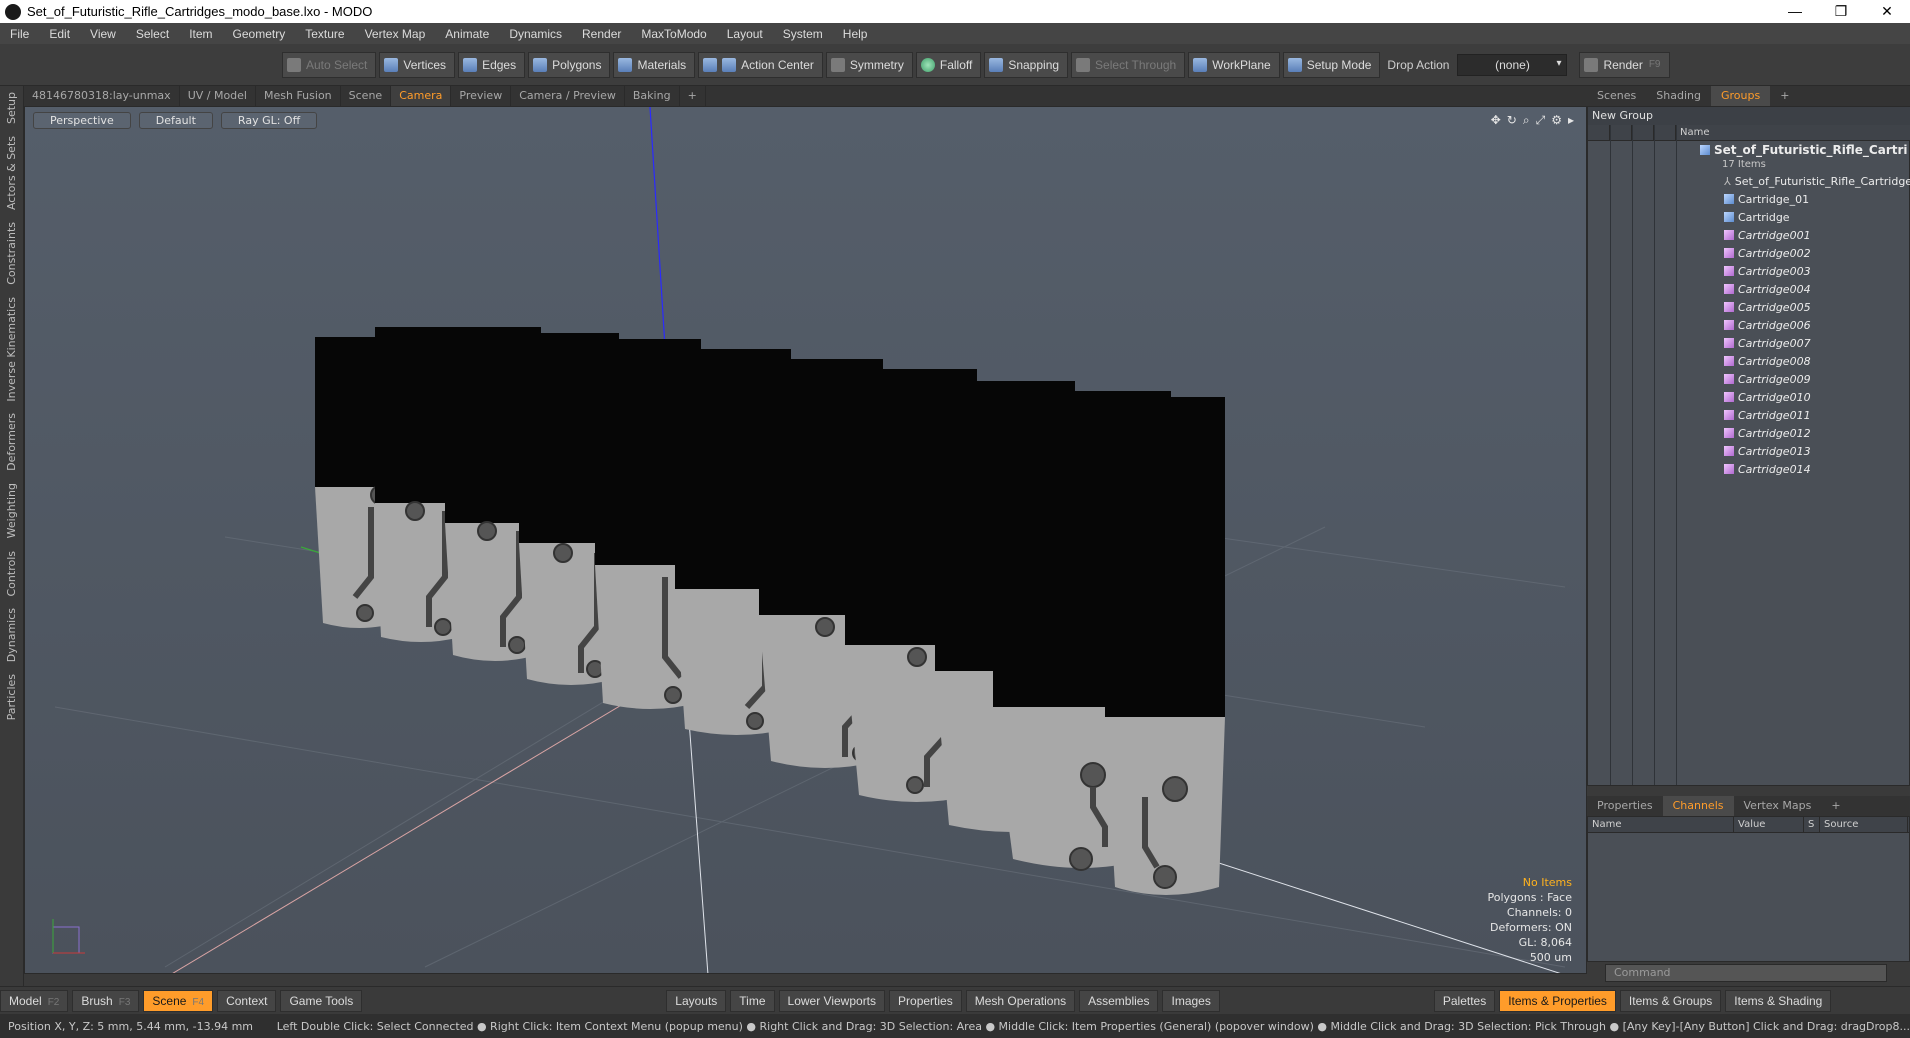  I want to click on items-properties-button: Items & Properties, so click(1557, 1000).